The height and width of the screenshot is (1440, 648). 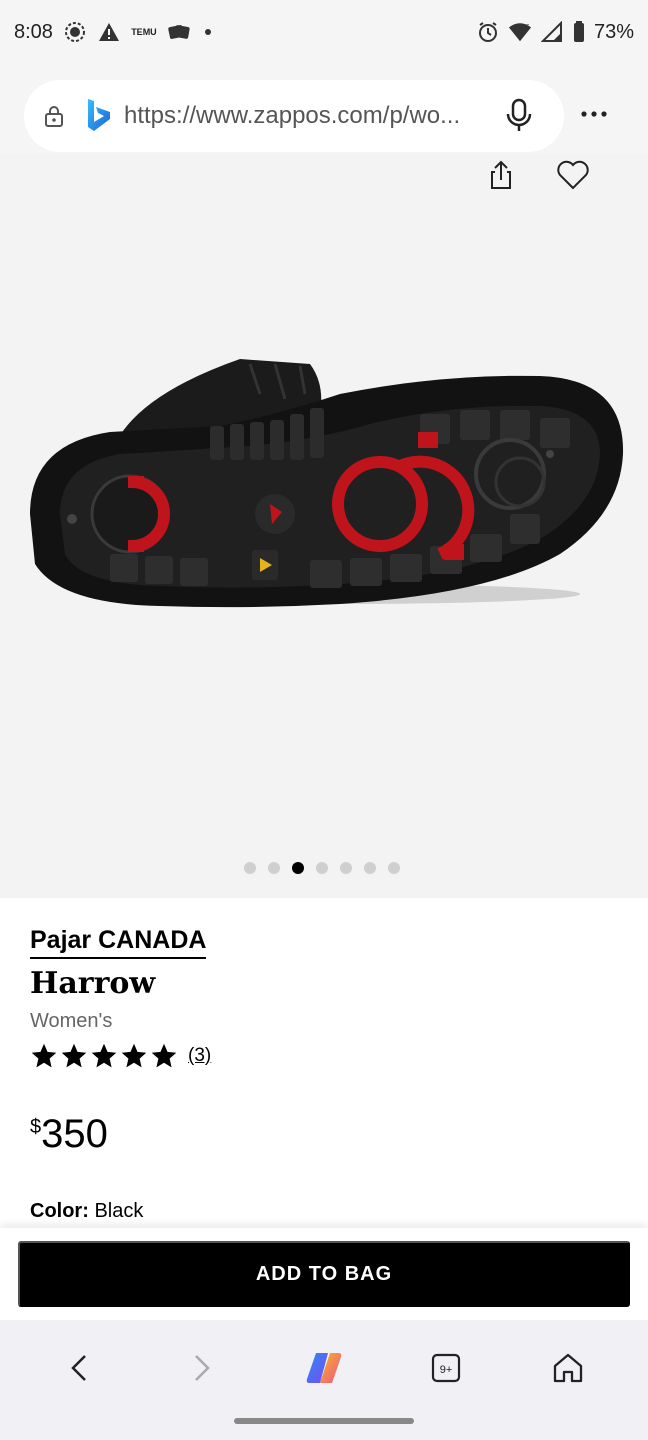 What do you see at coordinates (324, 1368) in the screenshot?
I see `copilot-icon` at bounding box center [324, 1368].